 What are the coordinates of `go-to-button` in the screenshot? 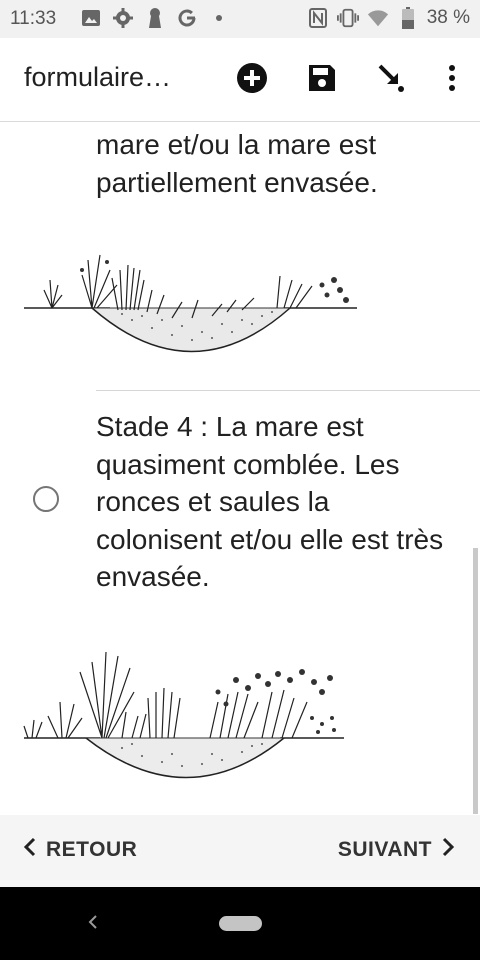 It's located at (392, 80).